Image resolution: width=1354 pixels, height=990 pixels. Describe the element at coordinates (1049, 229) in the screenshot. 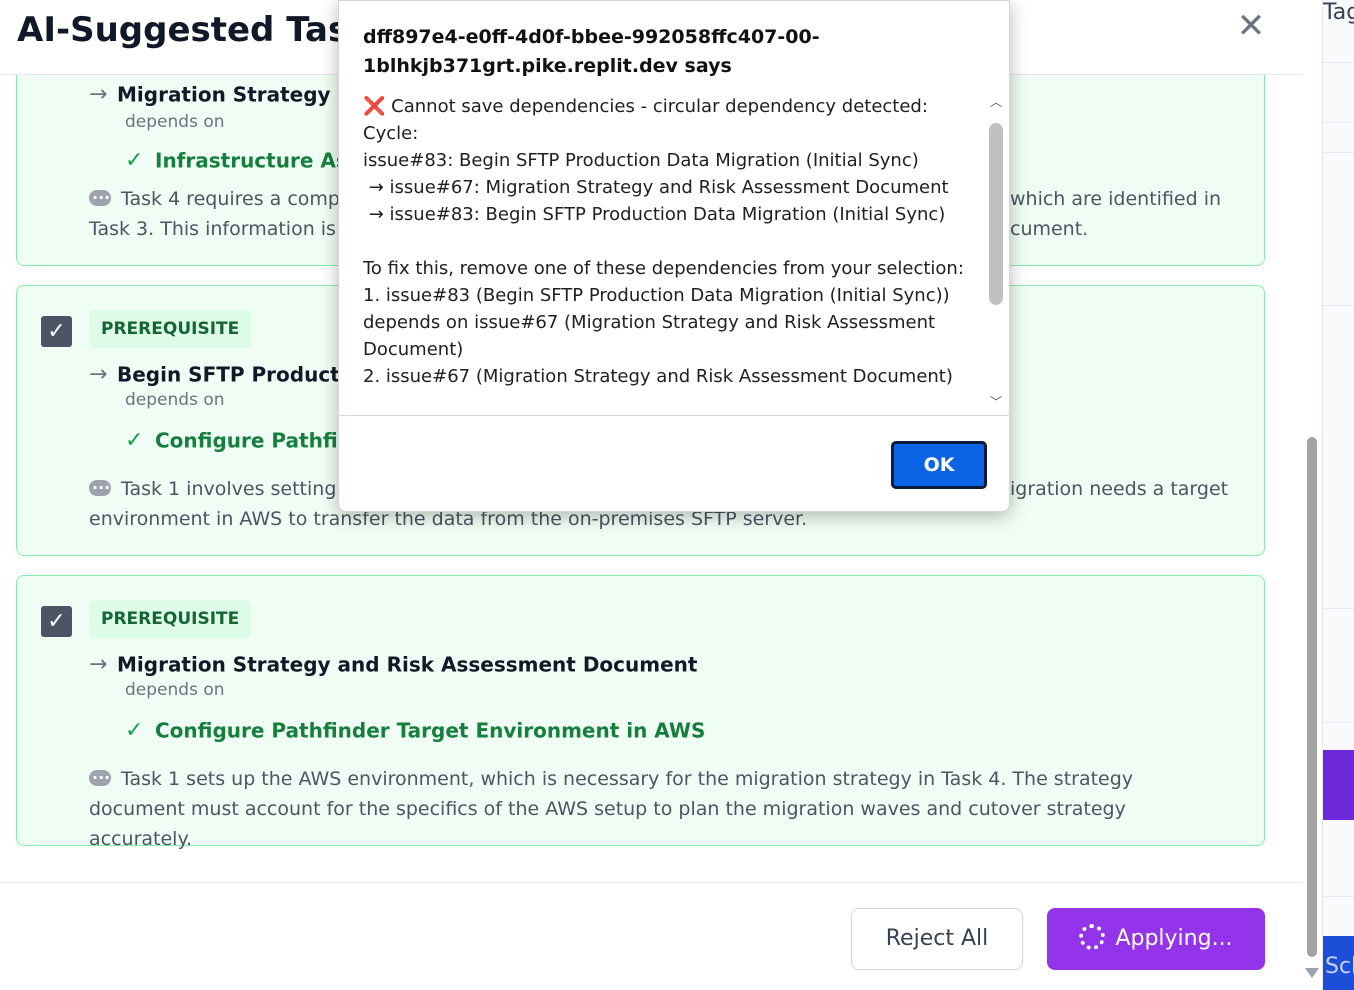

I see `reason-line2-right: cument.` at that location.